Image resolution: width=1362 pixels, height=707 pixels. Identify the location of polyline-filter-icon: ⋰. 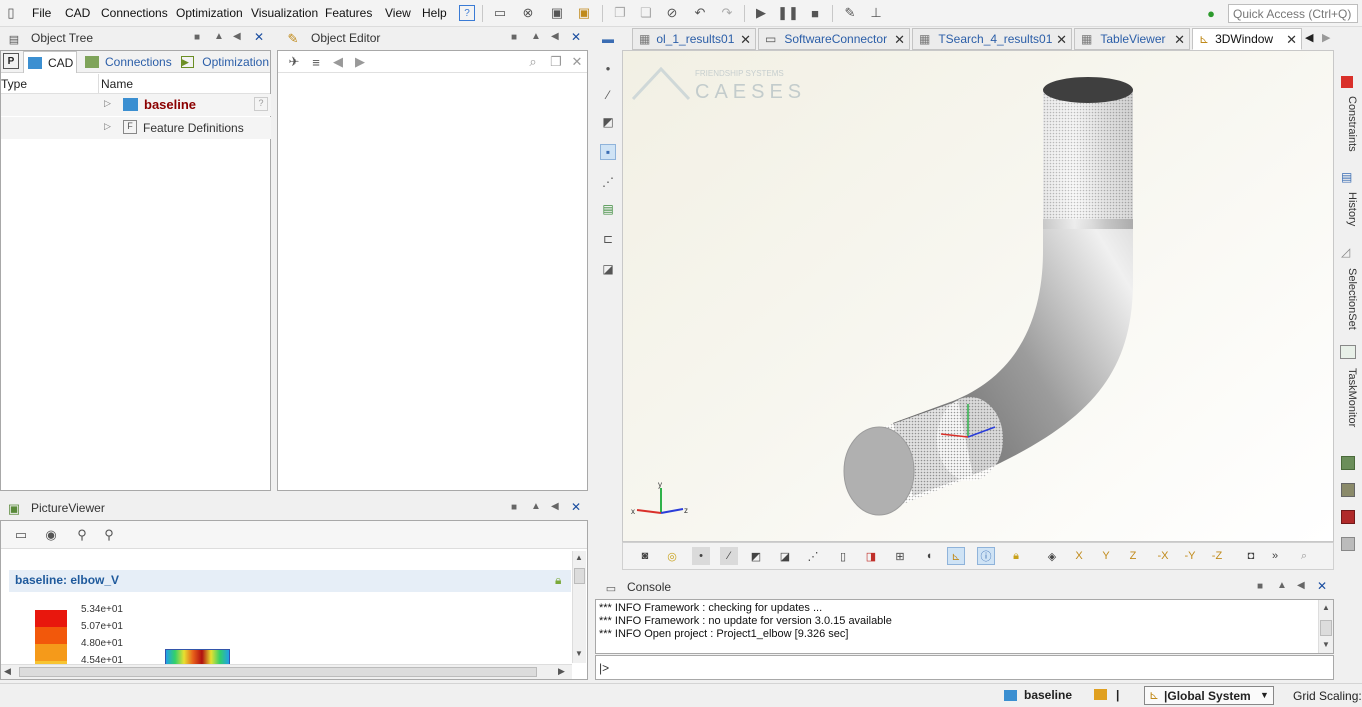
(813, 556).